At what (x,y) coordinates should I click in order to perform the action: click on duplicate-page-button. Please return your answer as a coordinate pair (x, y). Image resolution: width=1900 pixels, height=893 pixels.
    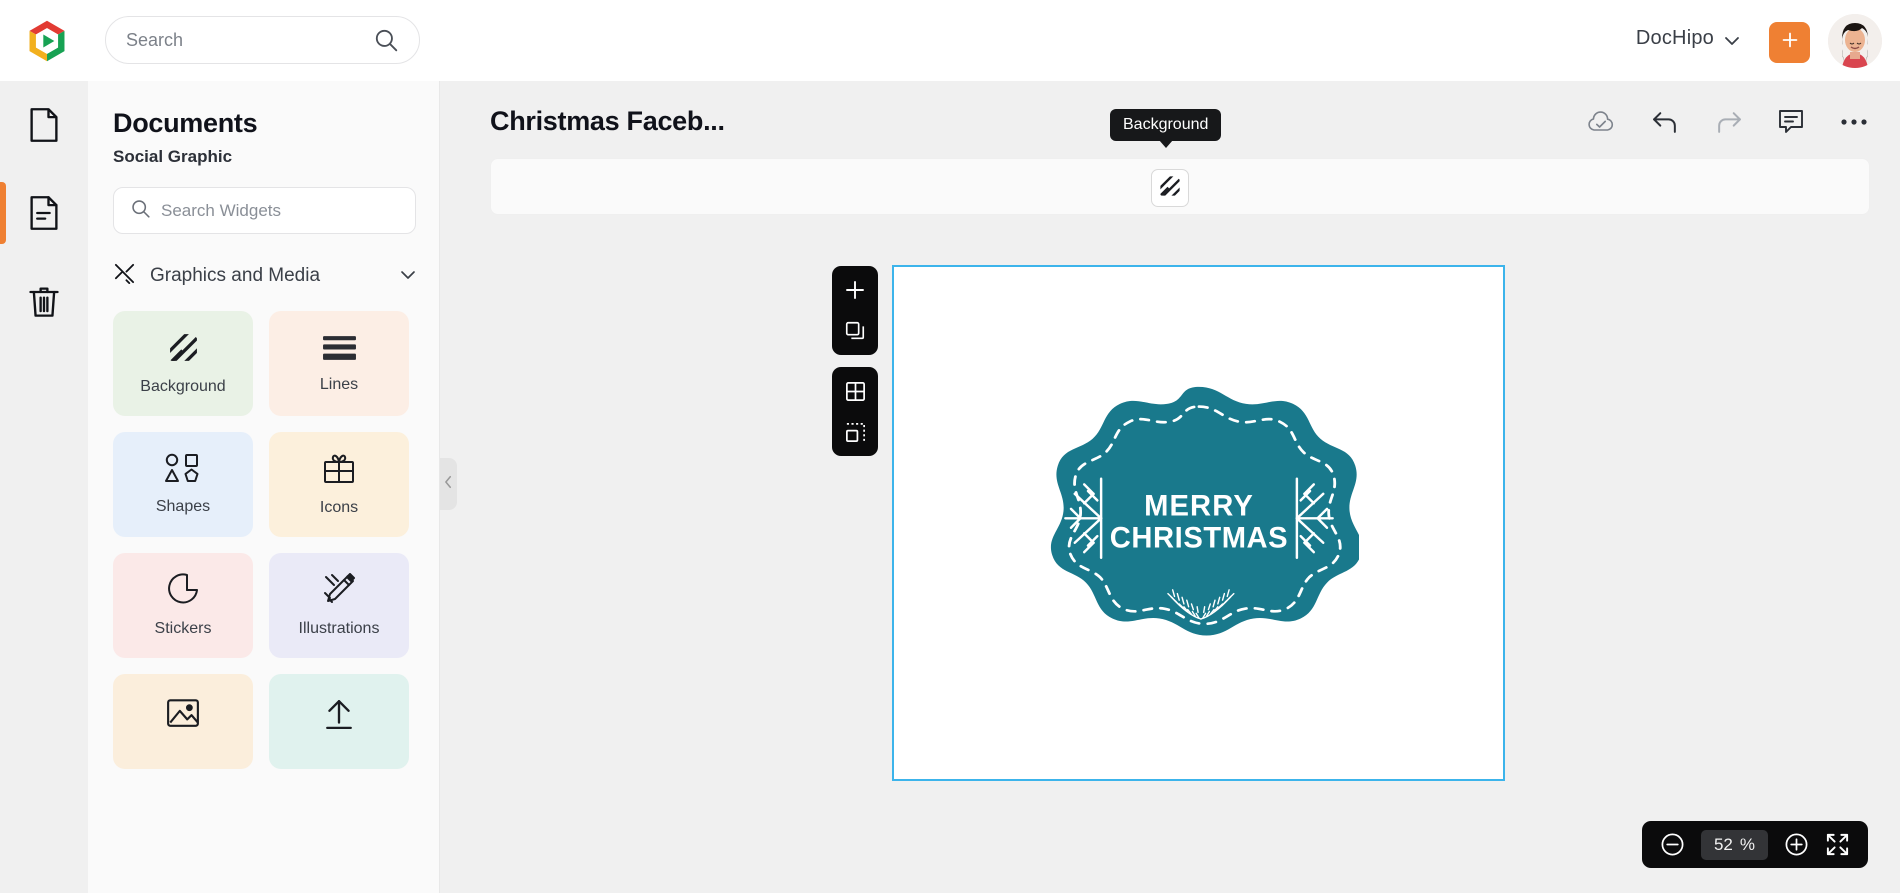
    Looking at the image, I should click on (855, 331).